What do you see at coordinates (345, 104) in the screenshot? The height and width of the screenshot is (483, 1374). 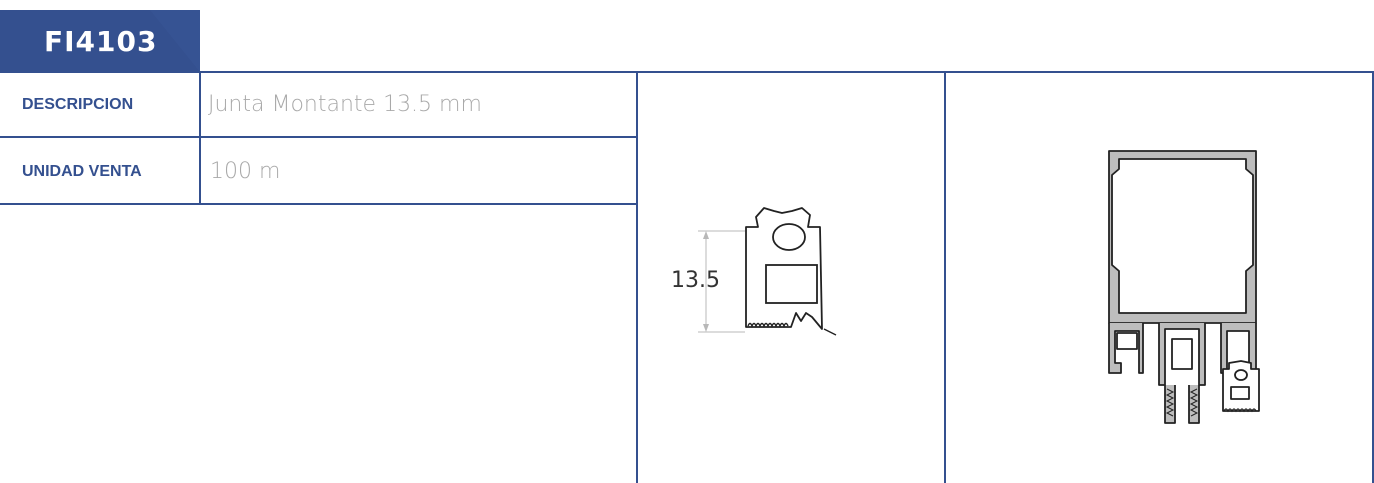 I see `spec-value-description: Junta Montante 13.5 mm` at bounding box center [345, 104].